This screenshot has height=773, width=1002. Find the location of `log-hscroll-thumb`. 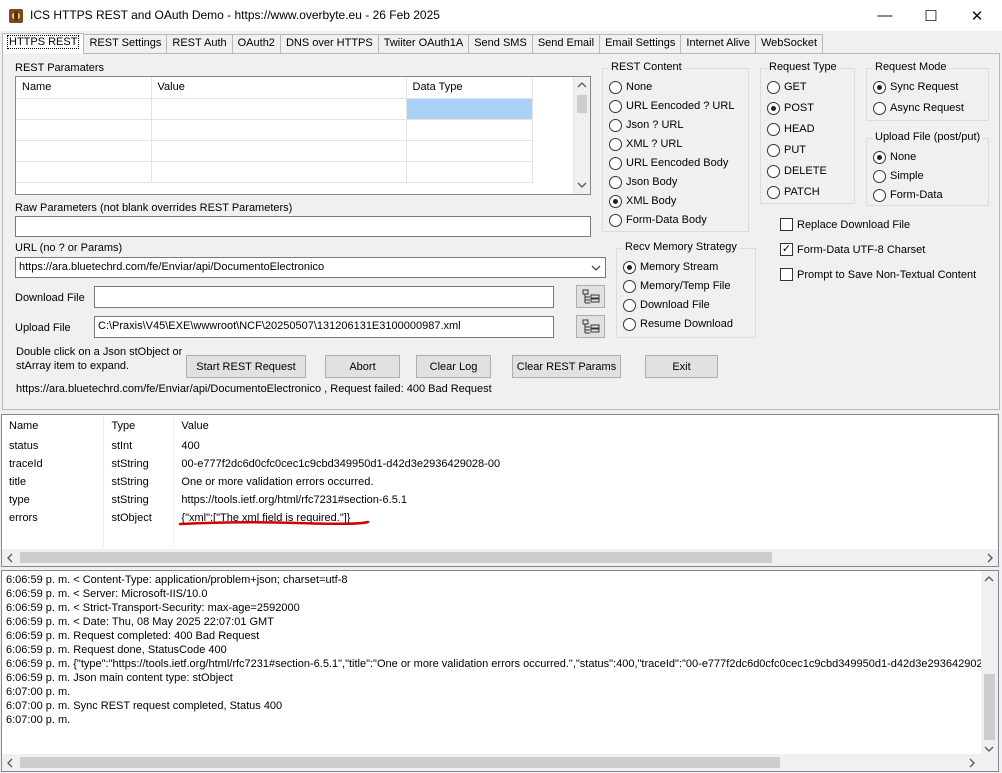

log-hscroll-thumb is located at coordinates (400, 762).